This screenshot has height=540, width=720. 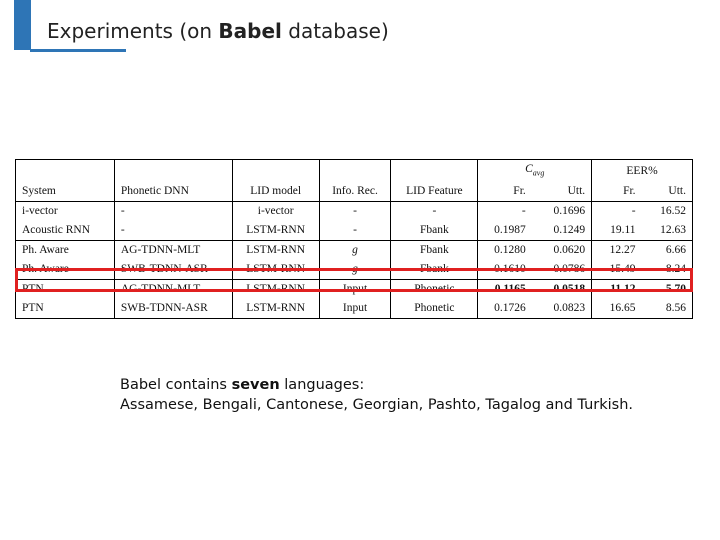 I want to click on cell: 0.0823, so click(x=562, y=309).